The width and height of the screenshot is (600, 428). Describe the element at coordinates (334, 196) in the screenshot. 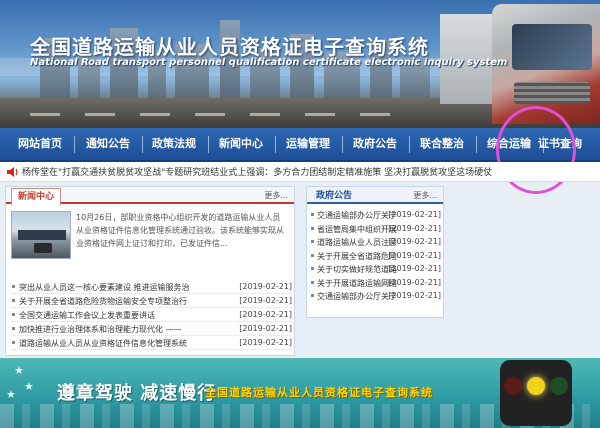

I see `tab-gov-notices: 政府公告` at that location.